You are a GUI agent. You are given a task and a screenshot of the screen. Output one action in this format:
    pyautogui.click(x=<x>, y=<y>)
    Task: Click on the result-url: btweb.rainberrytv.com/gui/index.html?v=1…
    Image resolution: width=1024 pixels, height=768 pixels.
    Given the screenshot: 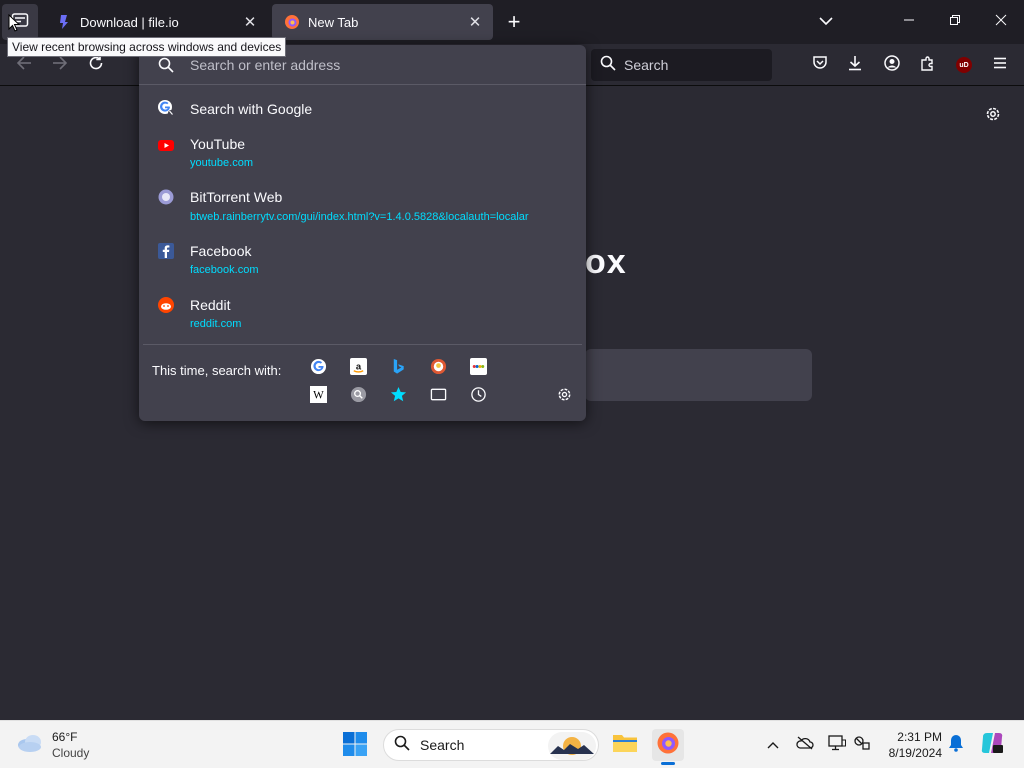 What is the action you would take?
    pyautogui.click(x=359, y=217)
    